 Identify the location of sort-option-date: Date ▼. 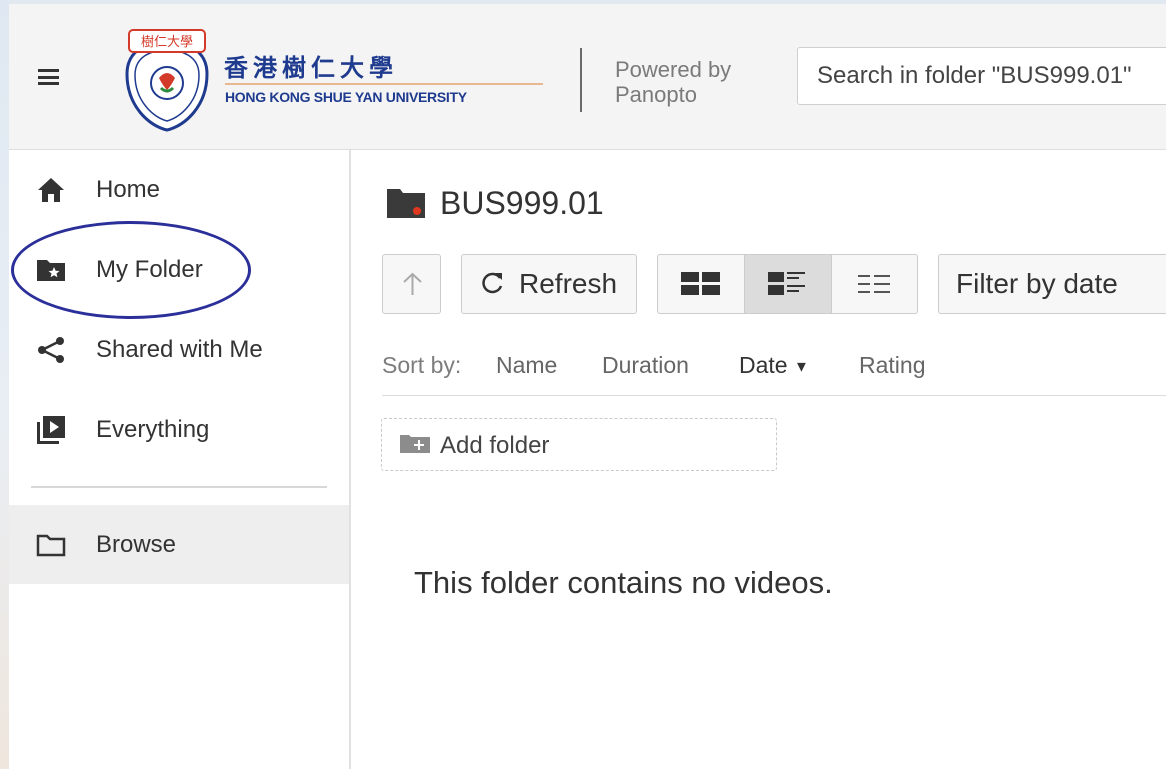
(774, 365).